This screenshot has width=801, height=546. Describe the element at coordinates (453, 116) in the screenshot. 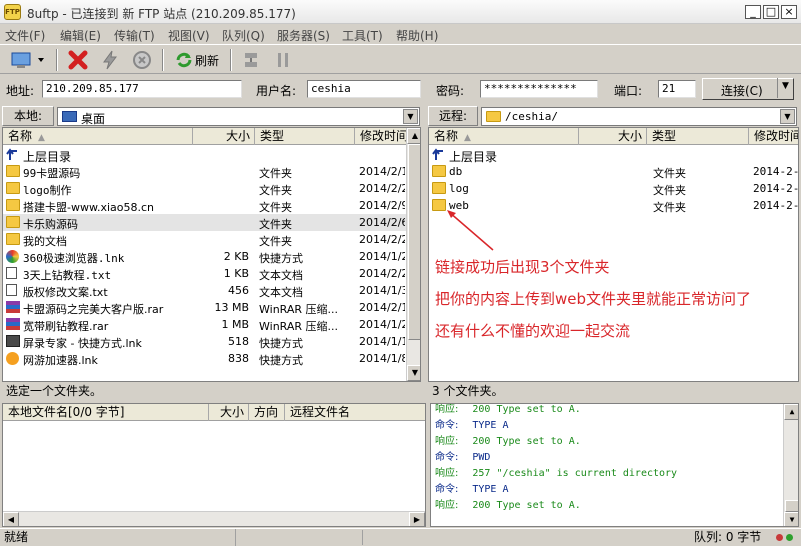

I see `remote-label: 远程:` at that location.